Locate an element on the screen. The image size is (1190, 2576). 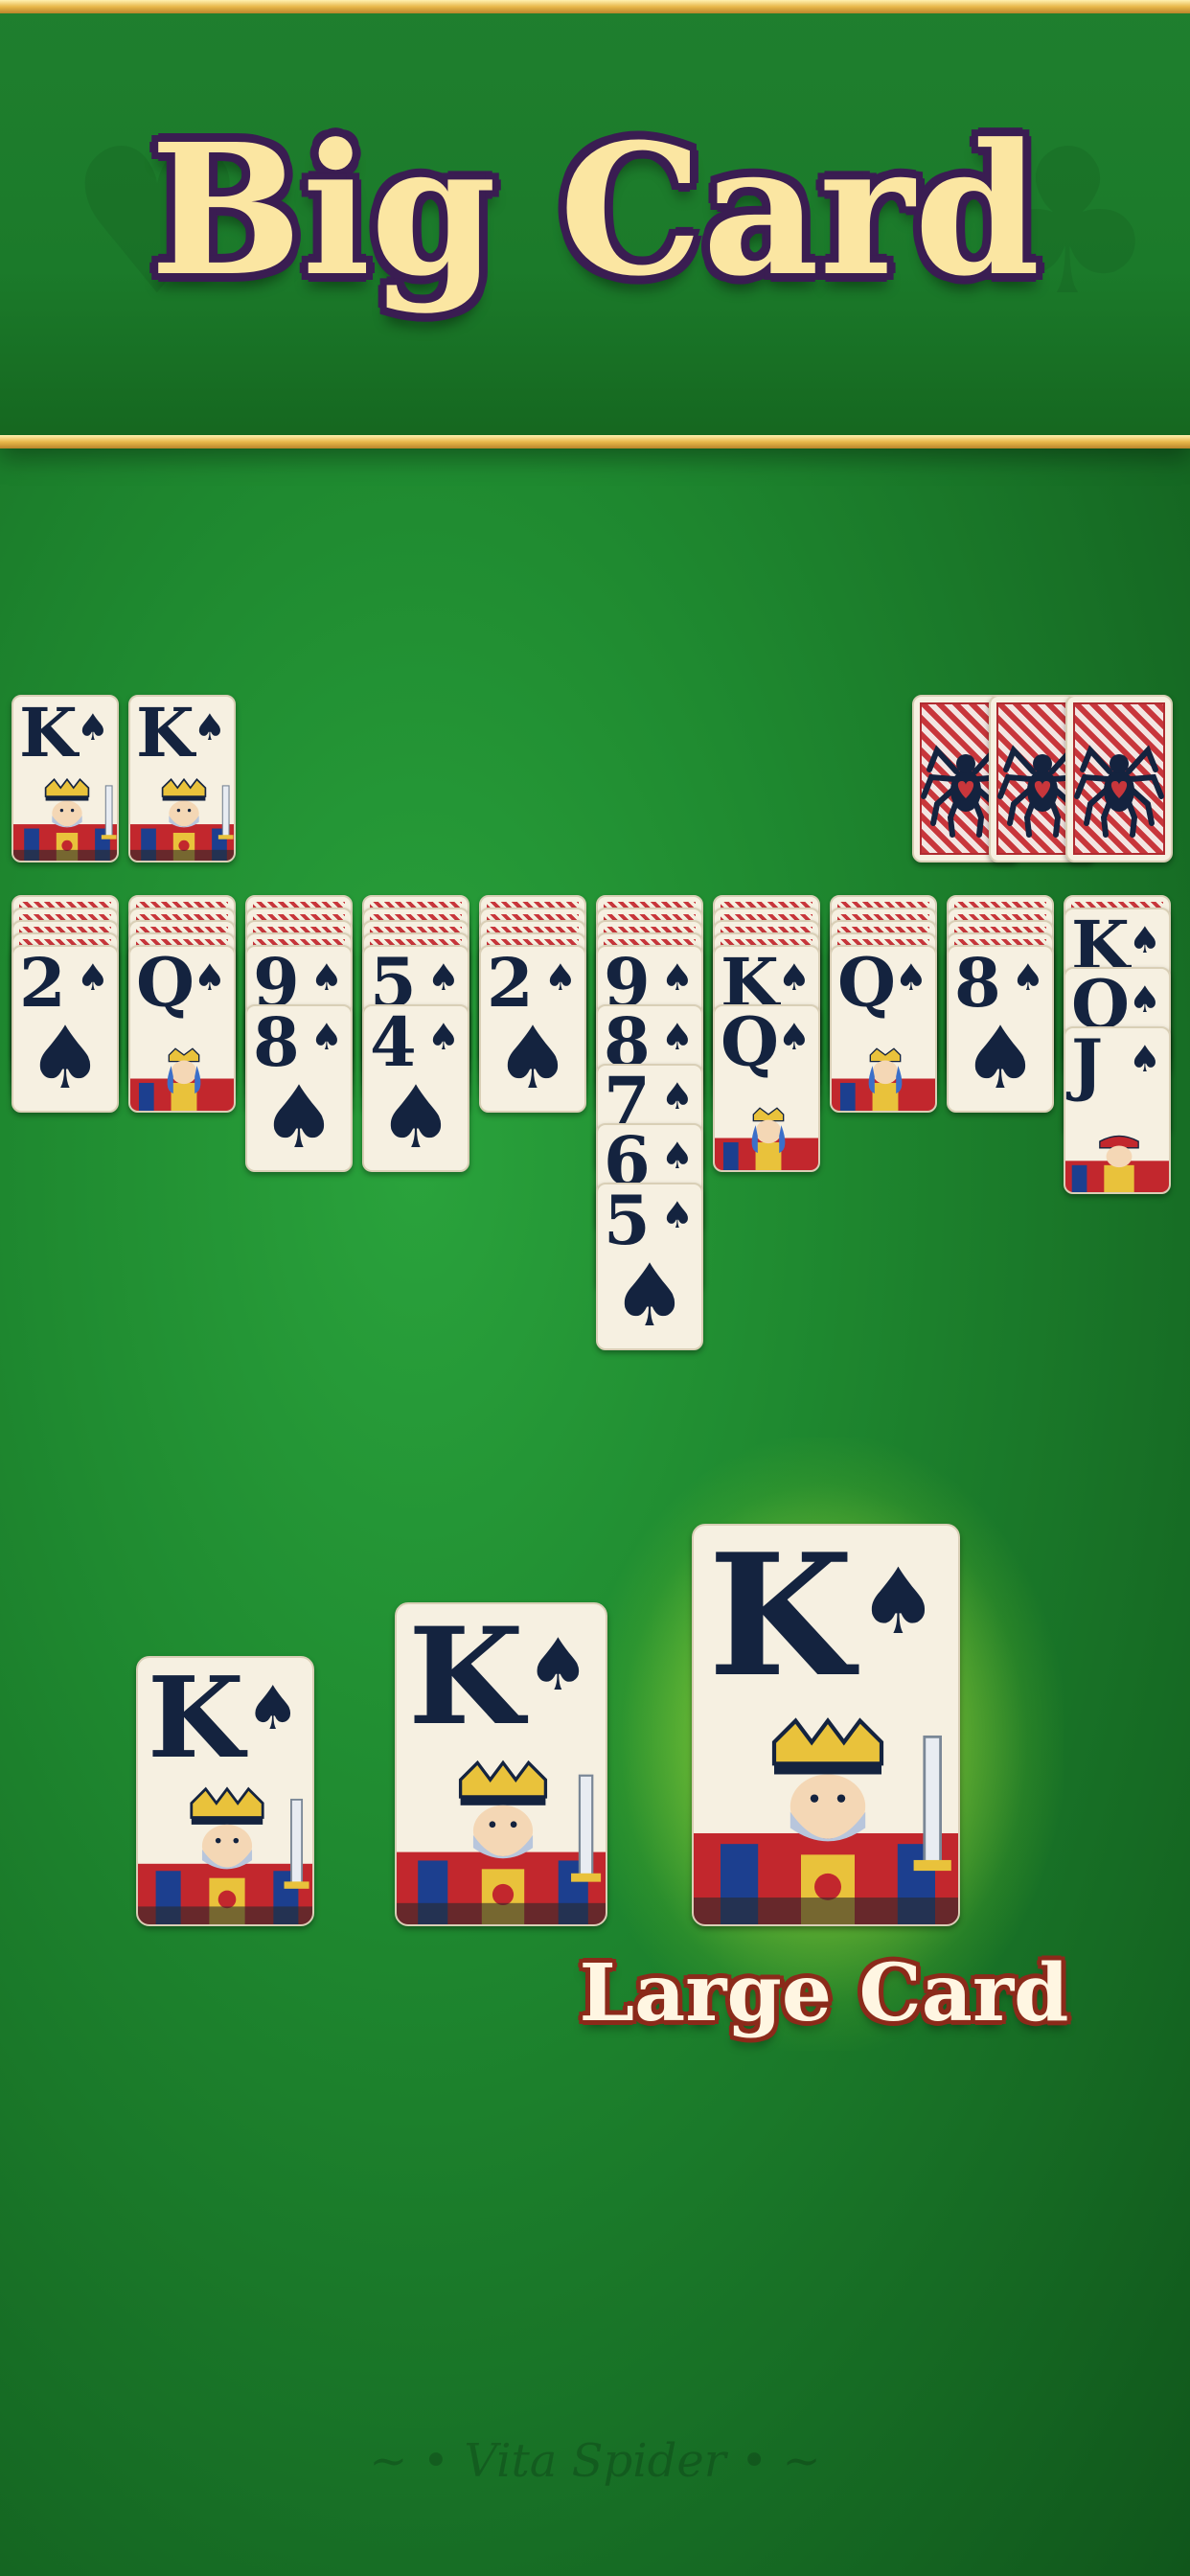
tableau-card: 5 ♠ ♠ is located at coordinates (650, 1266).